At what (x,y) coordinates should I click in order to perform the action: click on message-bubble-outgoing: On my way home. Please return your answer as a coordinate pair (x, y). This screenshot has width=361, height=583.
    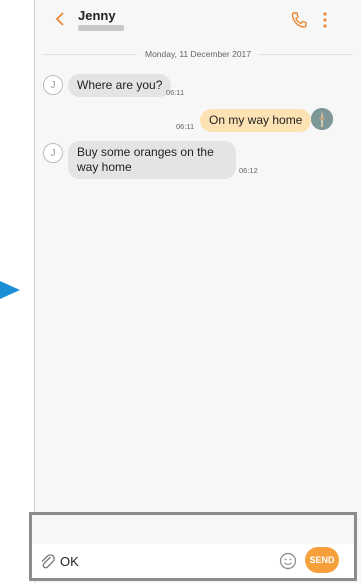
    Looking at the image, I should click on (256, 120).